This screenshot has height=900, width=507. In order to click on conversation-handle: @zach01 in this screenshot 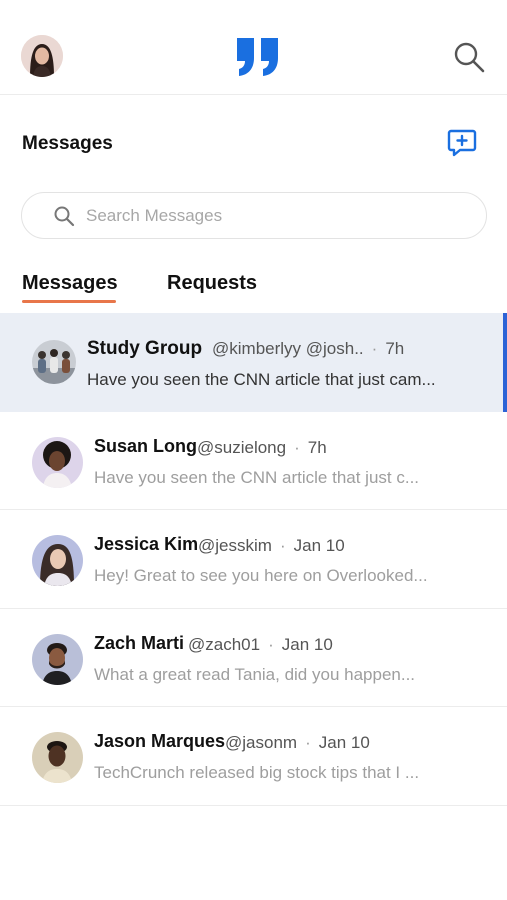, I will do `click(224, 644)`.